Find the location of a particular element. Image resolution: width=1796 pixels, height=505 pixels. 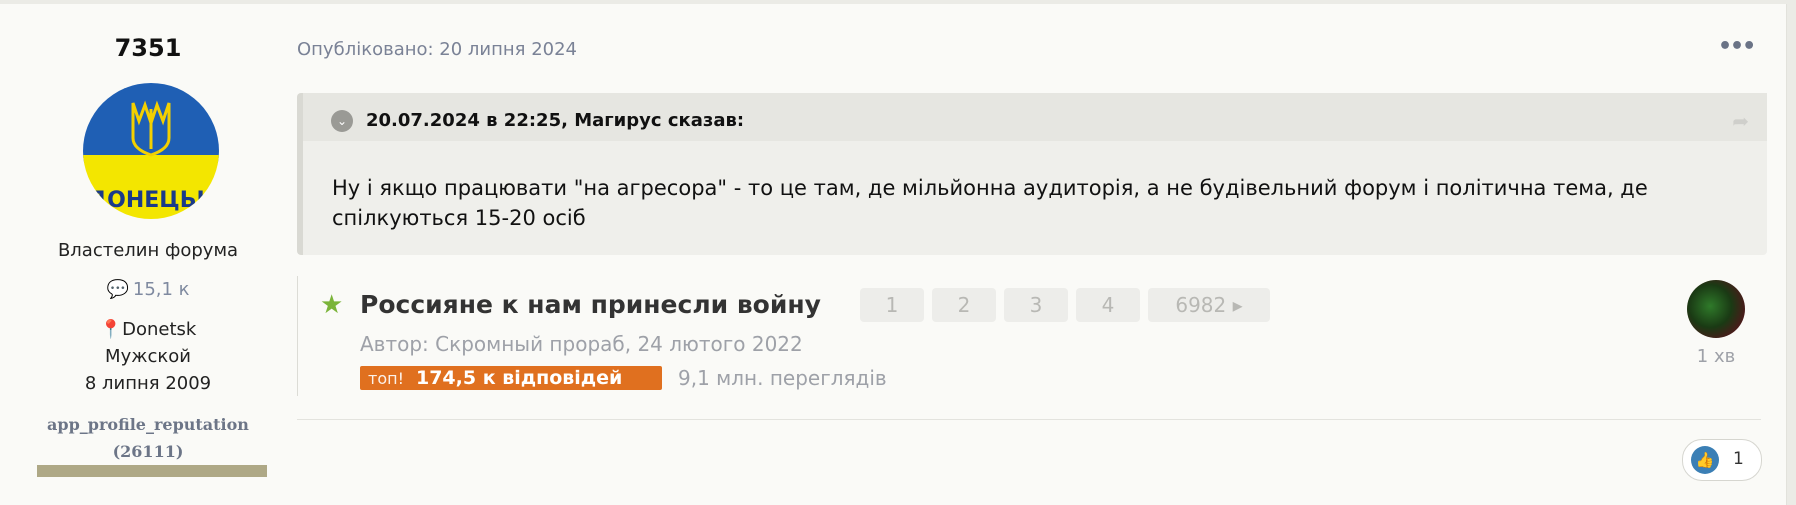

avatar-text: ДОНЕЦЬК is located at coordinates (151, 200).